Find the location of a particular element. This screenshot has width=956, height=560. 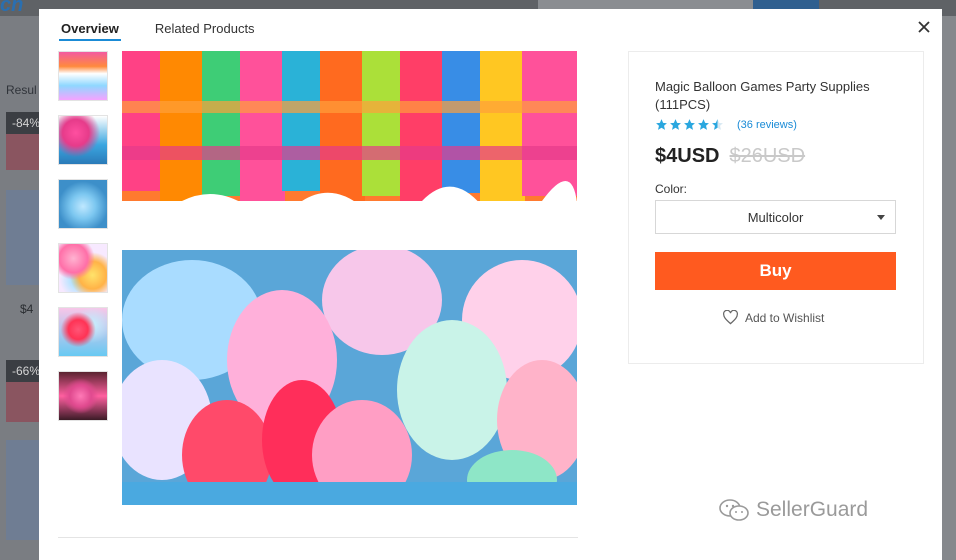

price-row: $4USD $26USD is located at coordinates (730, 156).